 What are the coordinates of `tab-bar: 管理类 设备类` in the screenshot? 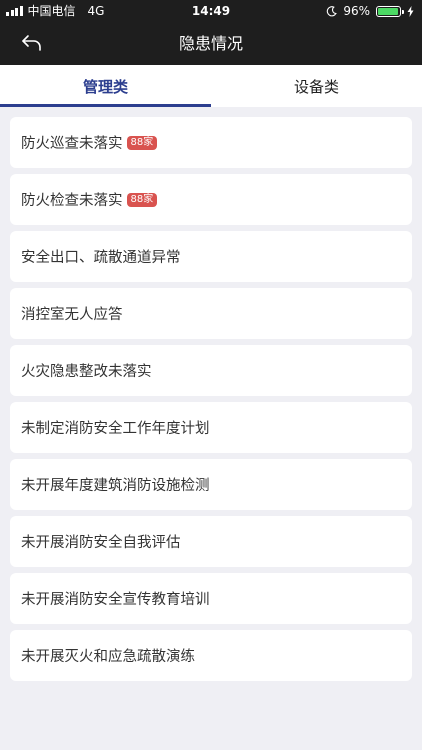 It's located at (211, 86).